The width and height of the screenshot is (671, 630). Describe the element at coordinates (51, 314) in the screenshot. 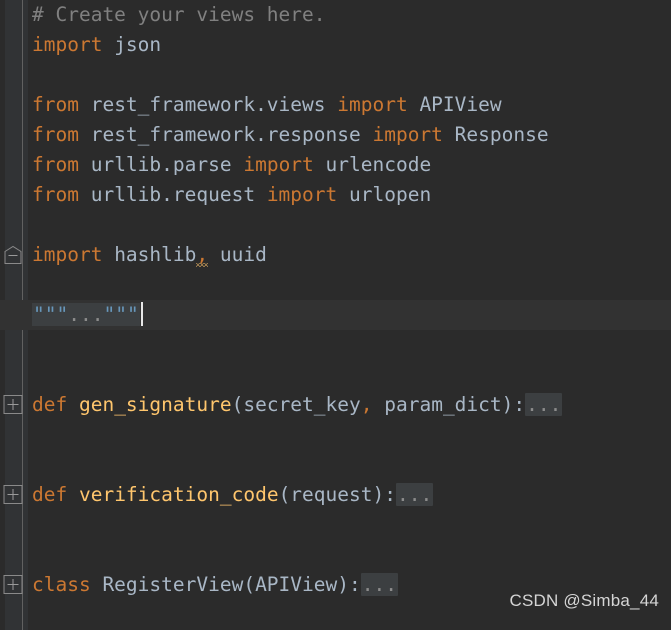

I see `docstring-quote-open: """` at that location.